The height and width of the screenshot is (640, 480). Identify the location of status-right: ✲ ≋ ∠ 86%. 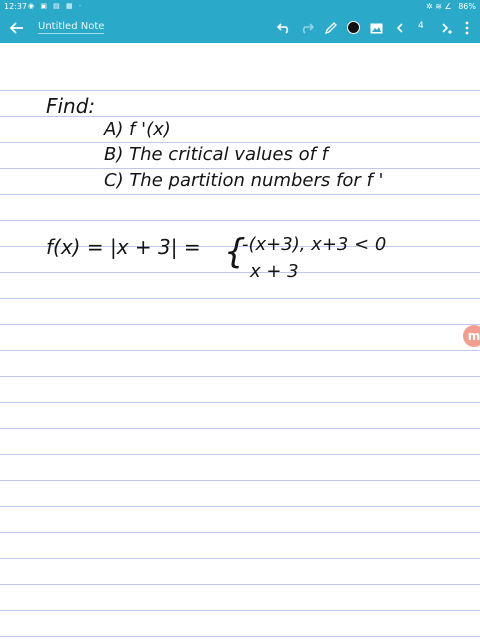
(449, 6).